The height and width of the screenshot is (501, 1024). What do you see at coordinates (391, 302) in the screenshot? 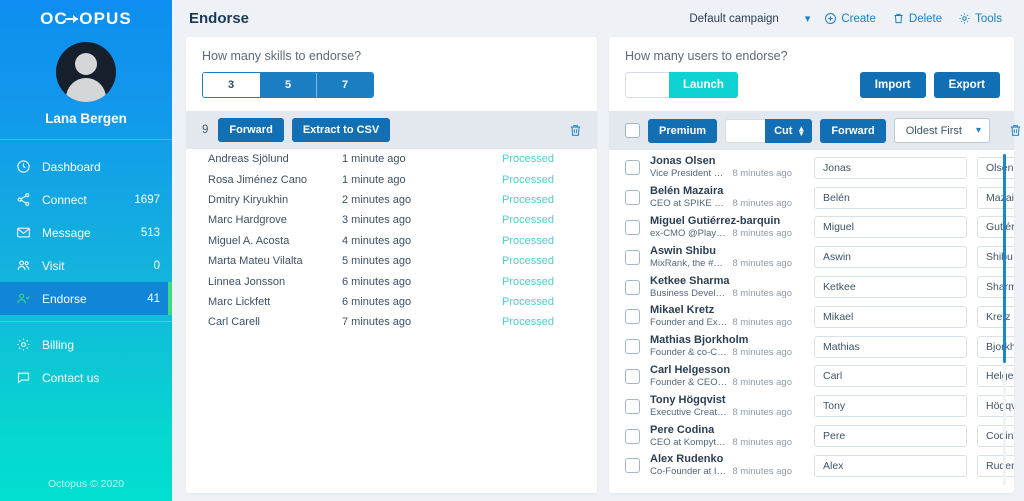
I see `table-row: Marc Lickfett 6 minutes ago Processed` at bounding box center [391, 302].